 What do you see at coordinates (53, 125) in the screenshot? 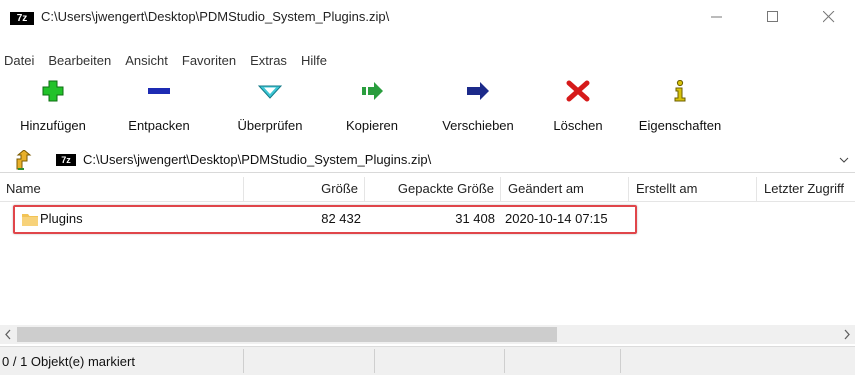
I see `add-label: Hinzufügen` at bounding box center [53, 125].